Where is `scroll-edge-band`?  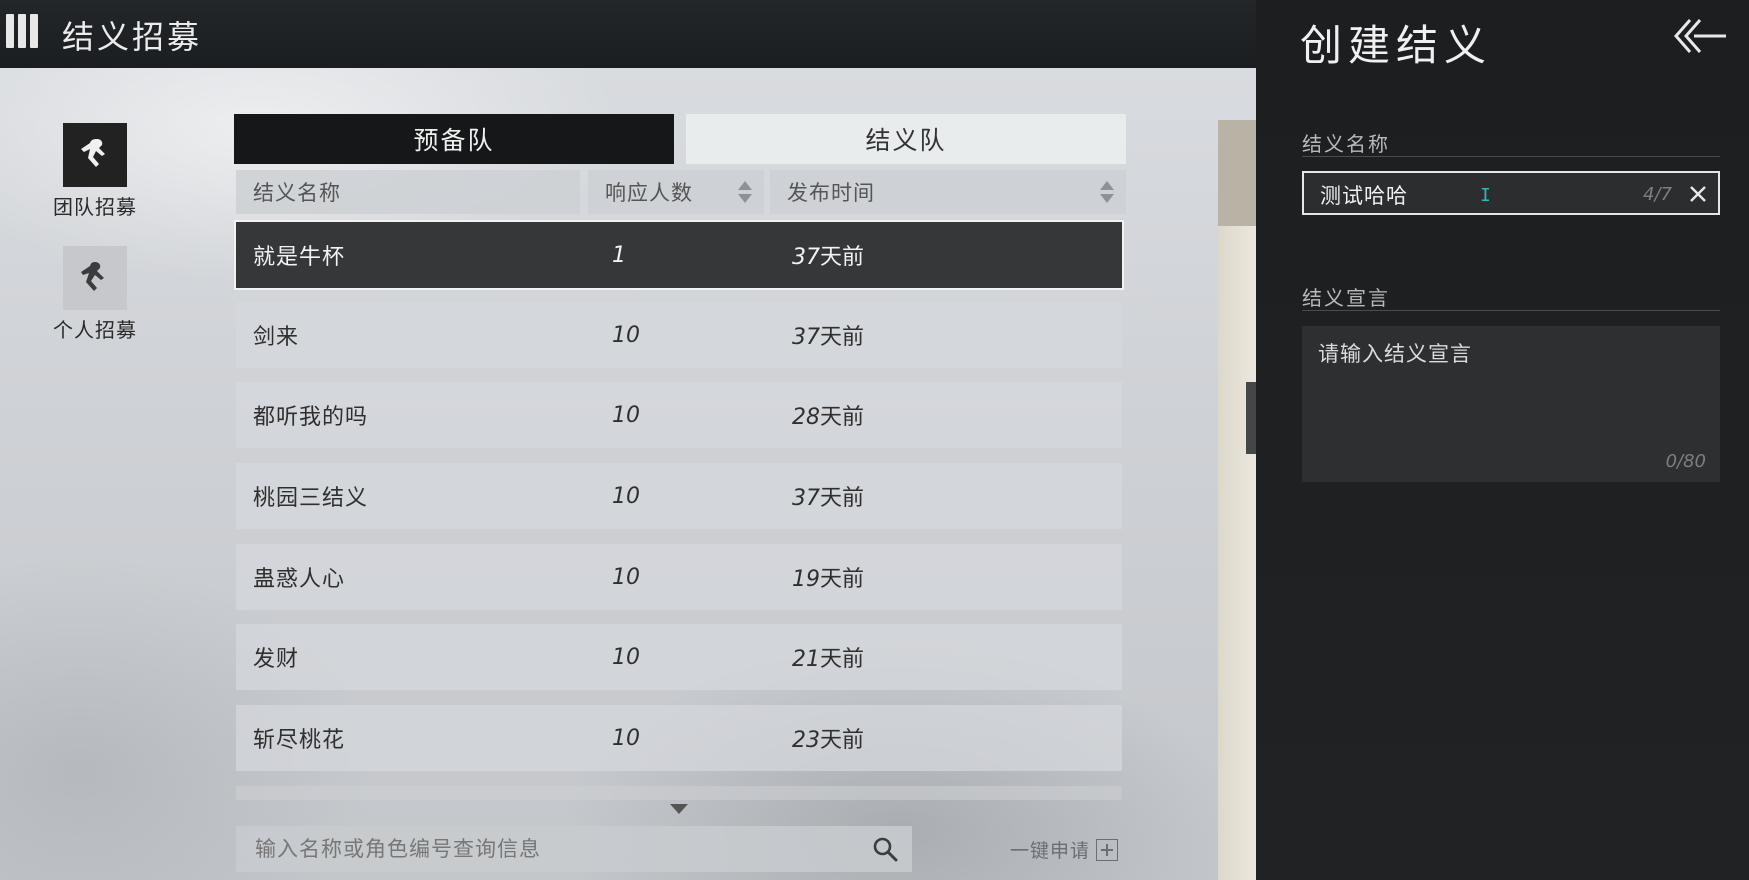 scroll-edge-band is located at coordinates (1251, 418).